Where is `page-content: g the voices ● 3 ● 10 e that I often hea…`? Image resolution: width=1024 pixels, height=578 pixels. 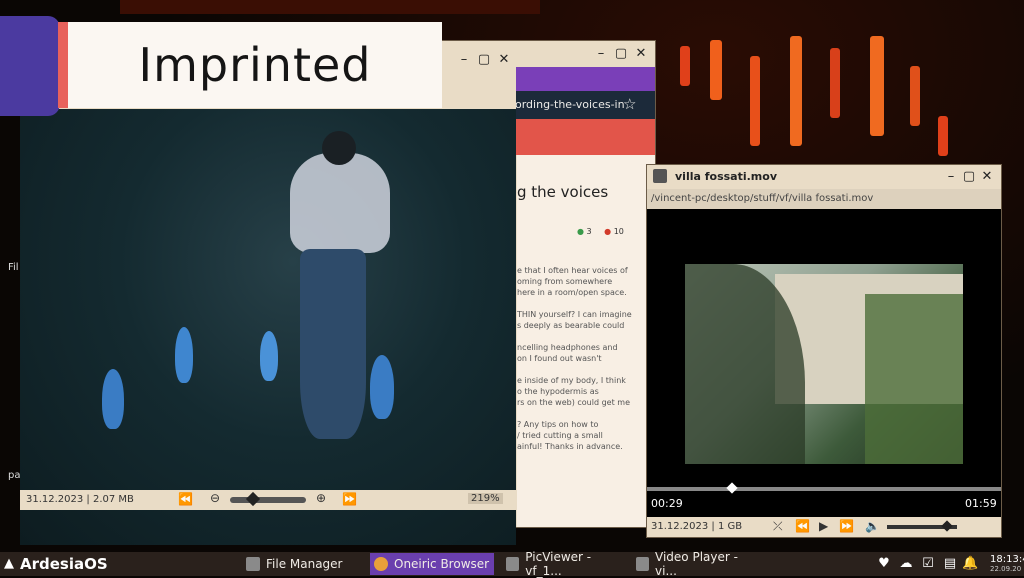 page-content: g the voices ● 3 ● 10 e that I often hea… is located at coordinates (586, 341).